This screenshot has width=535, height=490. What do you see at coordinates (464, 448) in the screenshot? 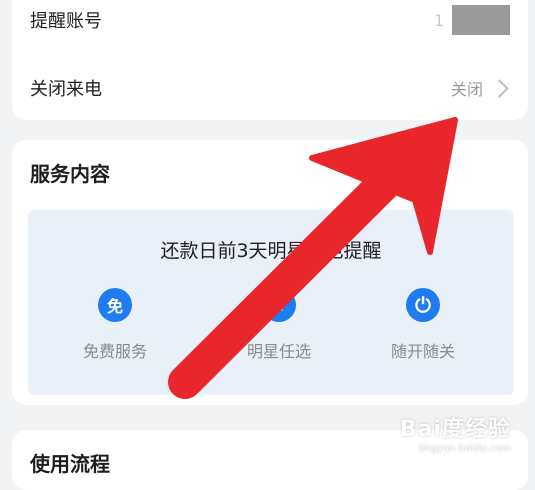
I see `watermark-url: jingyan.baidu.com` at bounding box center [464, 448].